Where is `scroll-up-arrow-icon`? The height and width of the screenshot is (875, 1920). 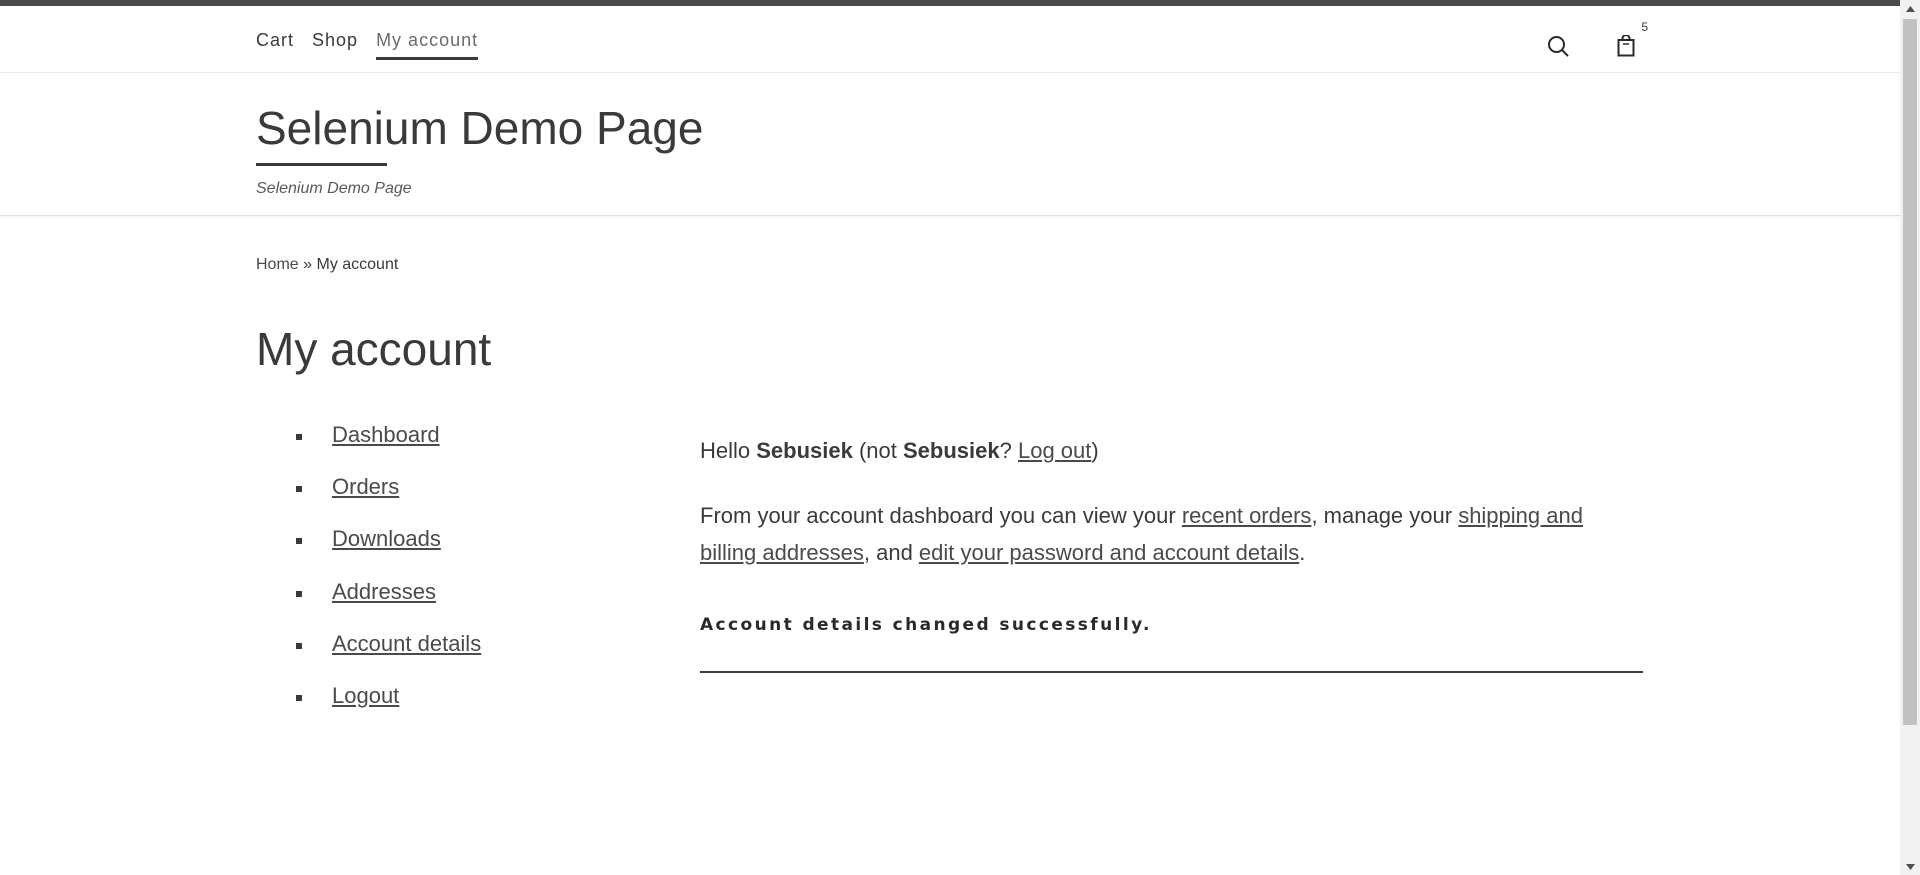
scroll-up-arrow-icon is located at coordinates (1910, 8).